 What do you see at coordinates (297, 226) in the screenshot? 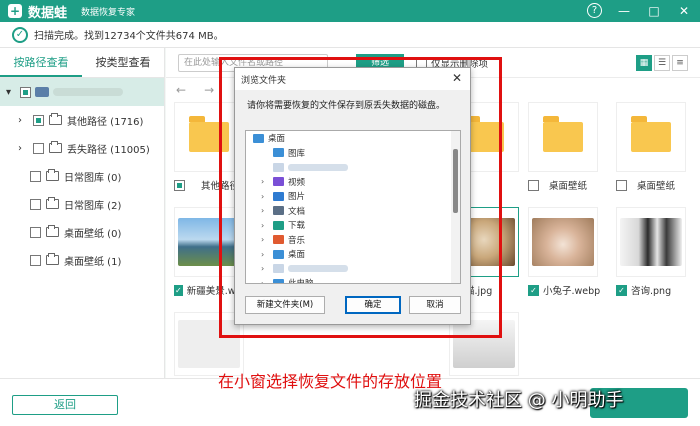
I see `folder-tree-label: 下载` at bounding box center [297, 226].